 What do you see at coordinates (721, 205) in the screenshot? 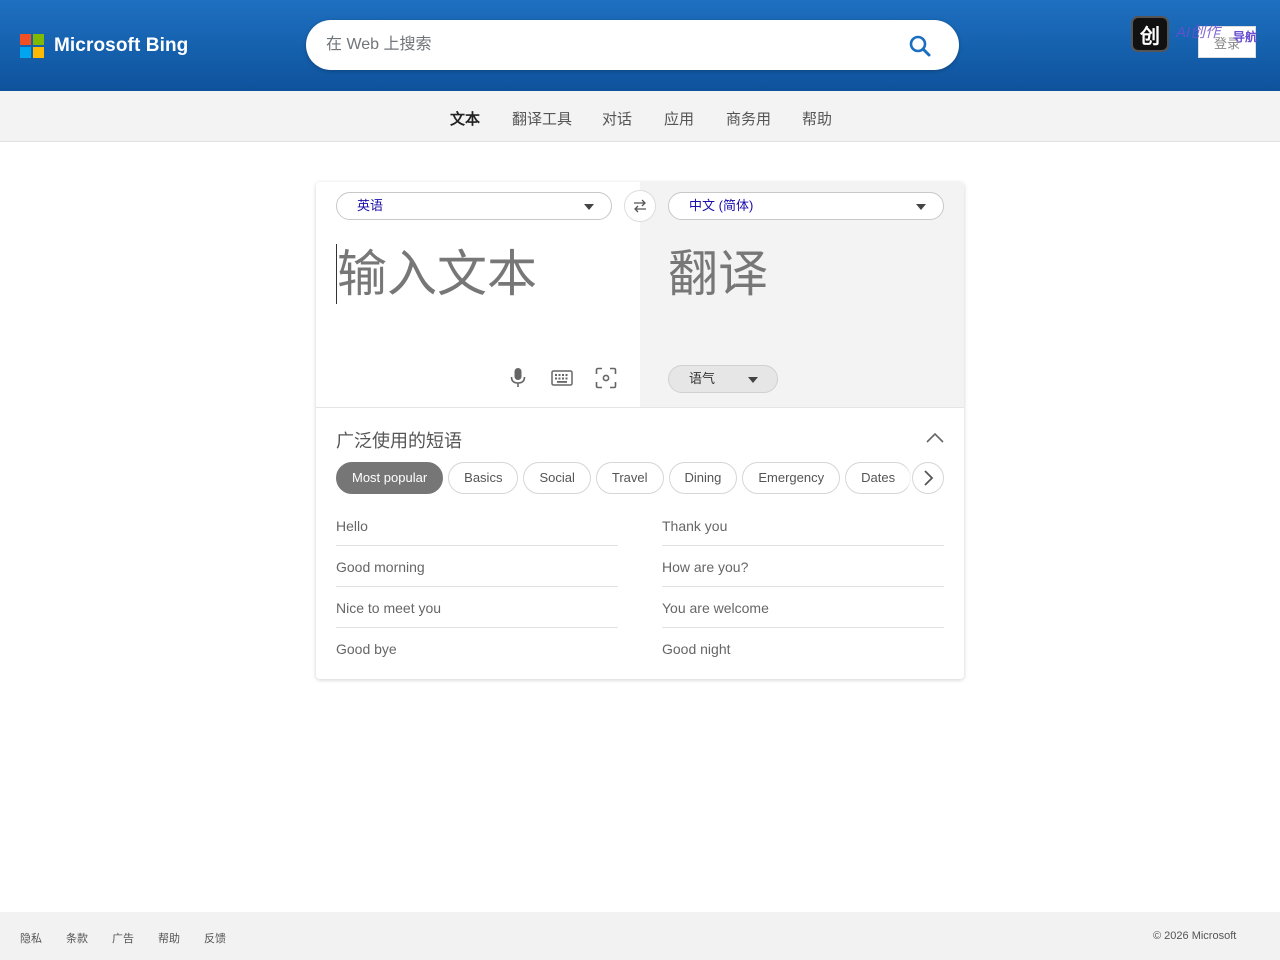
I see `target-language-label: 中文 (简体)` at bounding box center [721, 205].